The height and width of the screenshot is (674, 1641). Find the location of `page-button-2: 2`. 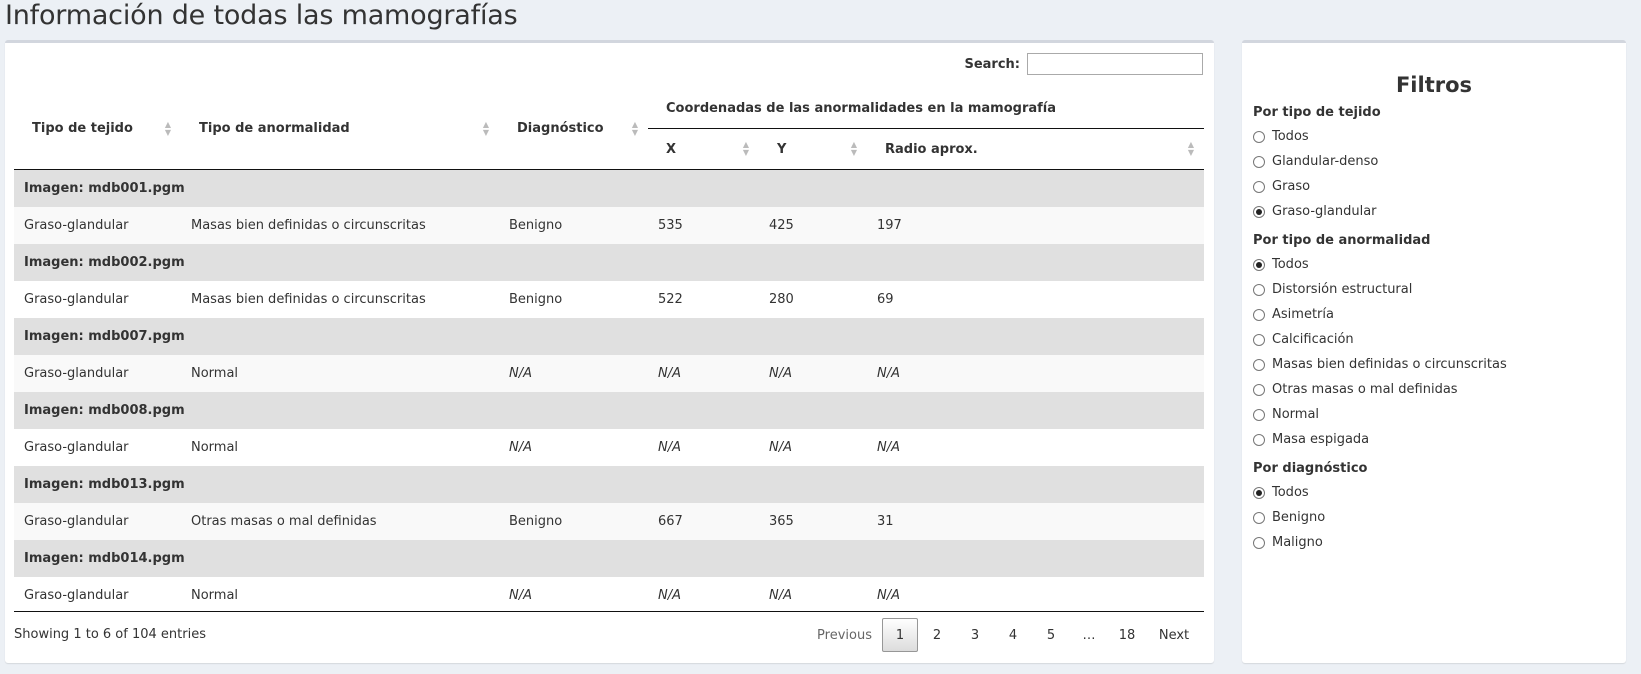

page-button-2: 2 is located at coordinates (937, 635).